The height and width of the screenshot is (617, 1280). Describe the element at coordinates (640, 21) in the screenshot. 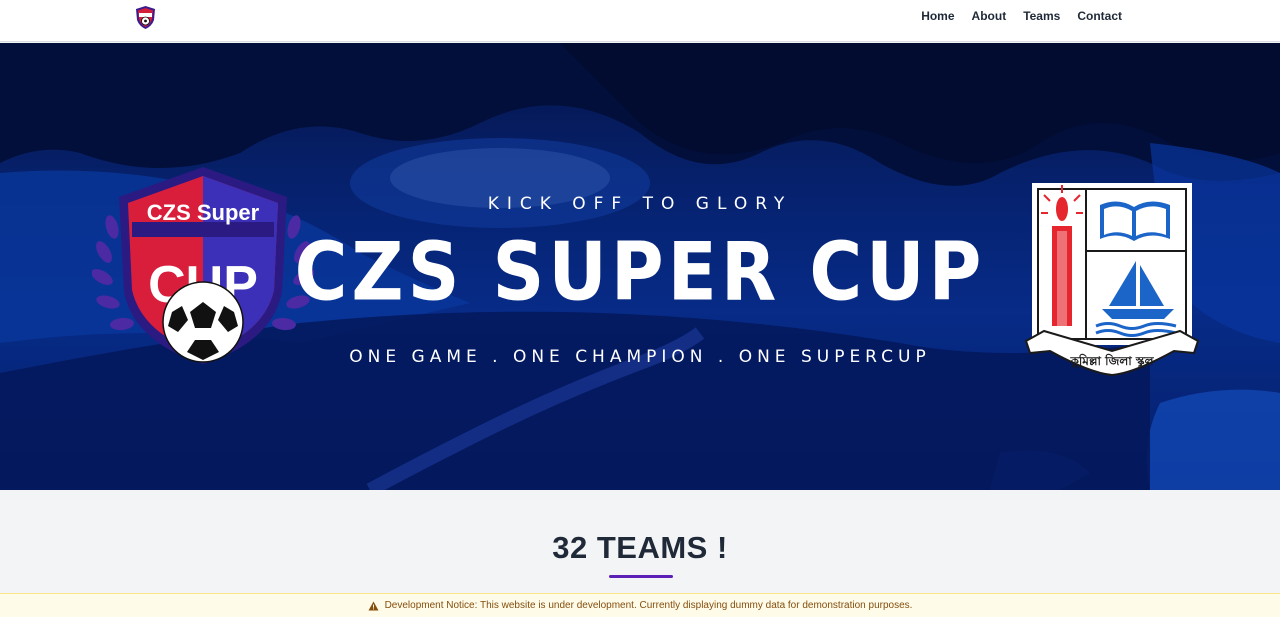

I see `top-navbar: Home About Teams Contact` at that location.